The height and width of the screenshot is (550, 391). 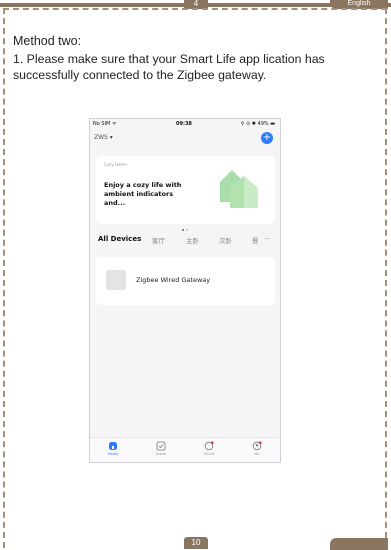 I want to click on nav-scene: Scene, so click(x=161, y=448).